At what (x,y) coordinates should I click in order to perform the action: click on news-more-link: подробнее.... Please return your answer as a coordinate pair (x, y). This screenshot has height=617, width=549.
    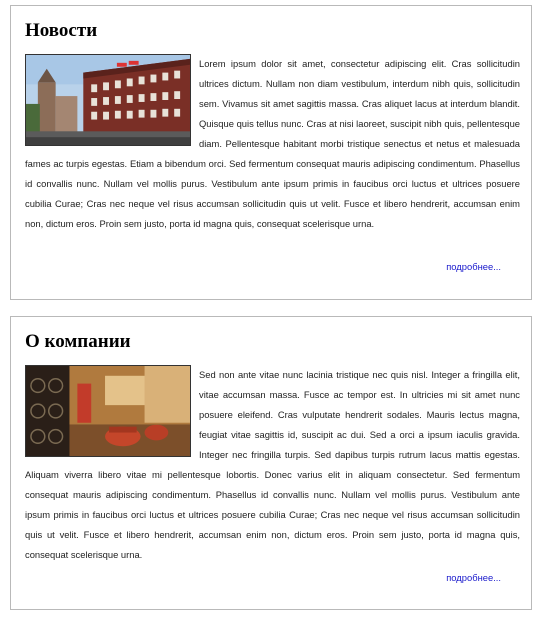
    Looking at the image, I should click on (473, 266).